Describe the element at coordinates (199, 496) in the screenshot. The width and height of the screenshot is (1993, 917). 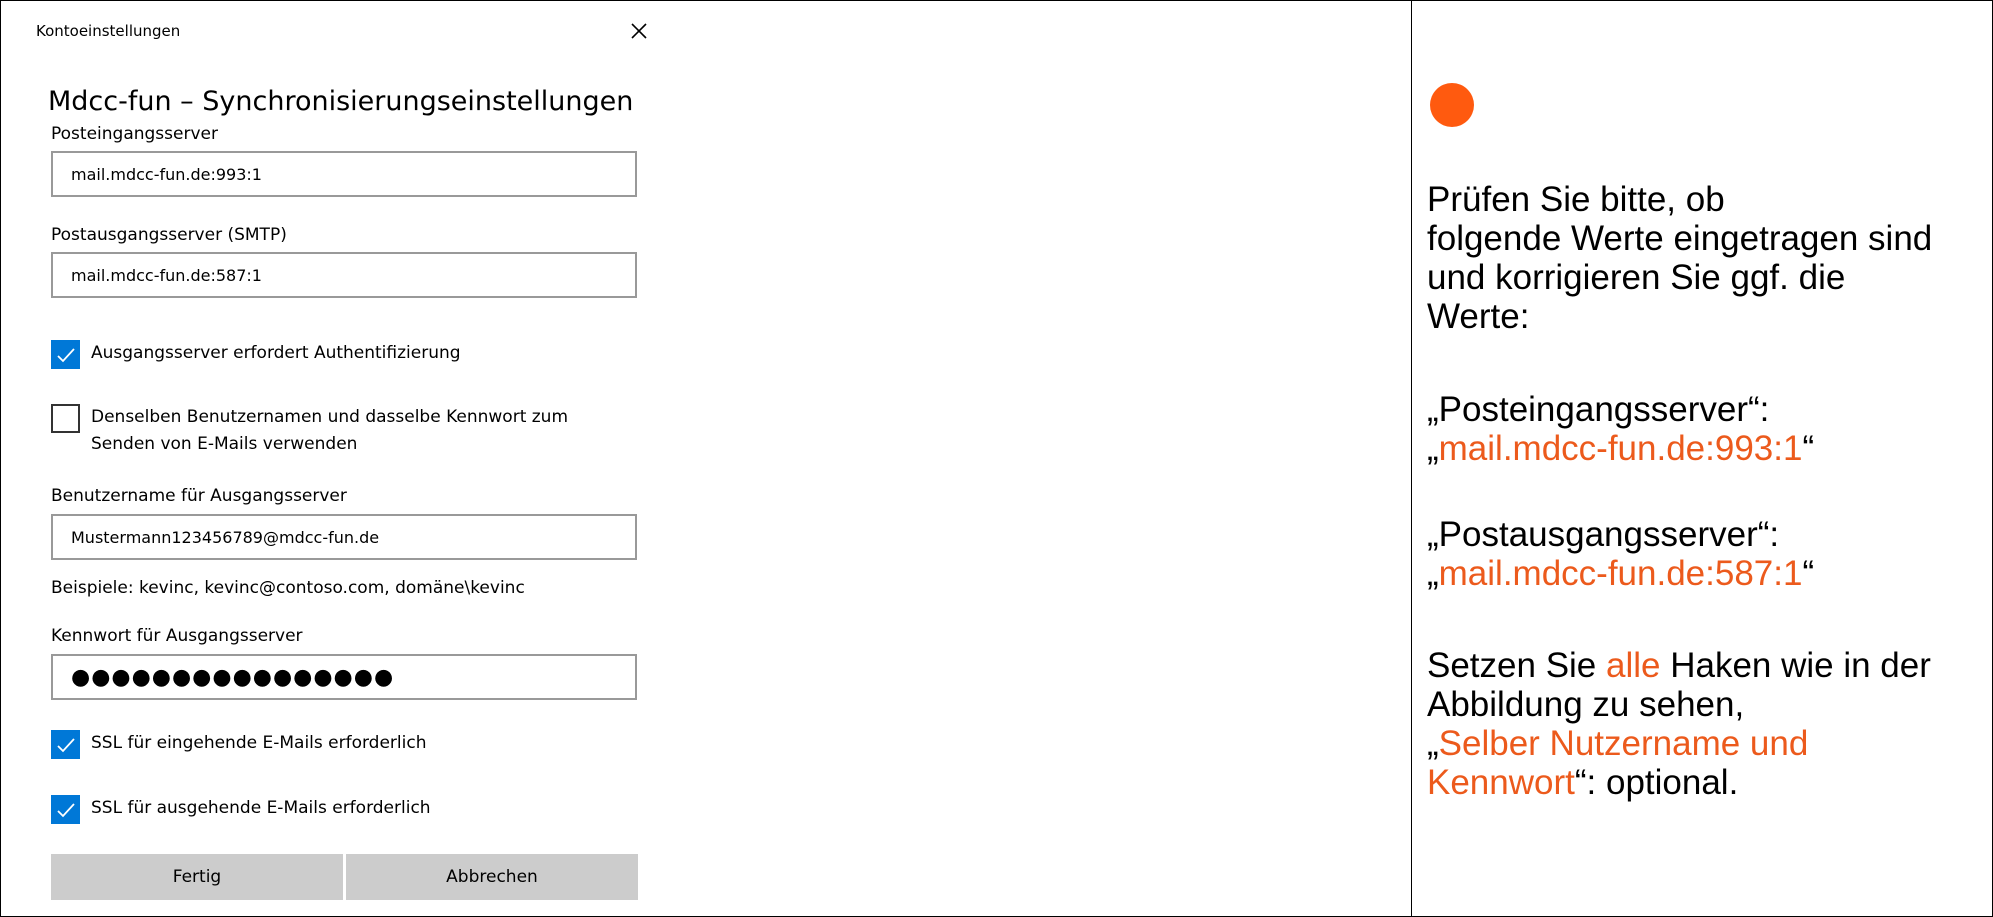
I see `username-label: Benutzername für Ausgangsserver` at that location.